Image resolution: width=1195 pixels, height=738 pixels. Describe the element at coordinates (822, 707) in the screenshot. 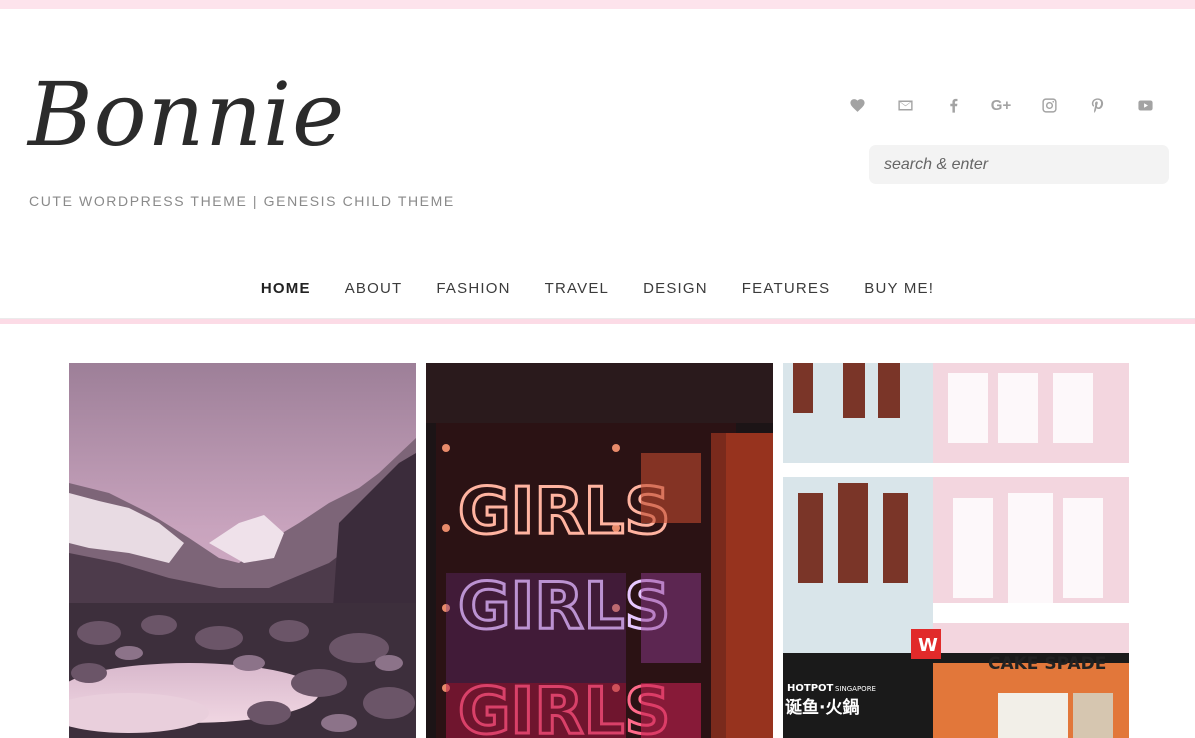

I see `chinese-sign: 诞鱼·火鍋` at that location.